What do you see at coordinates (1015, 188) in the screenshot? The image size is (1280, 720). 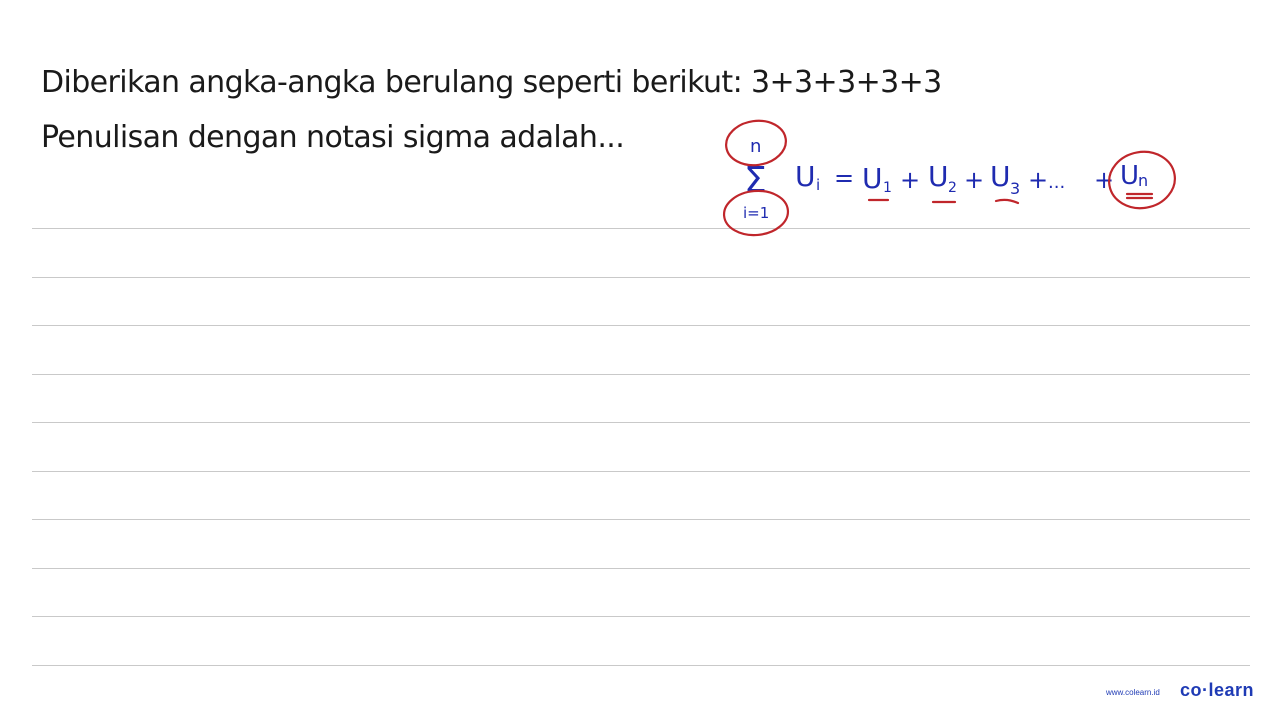 I see `term-u3-sub: 3` at bounding box center [1015, 188].